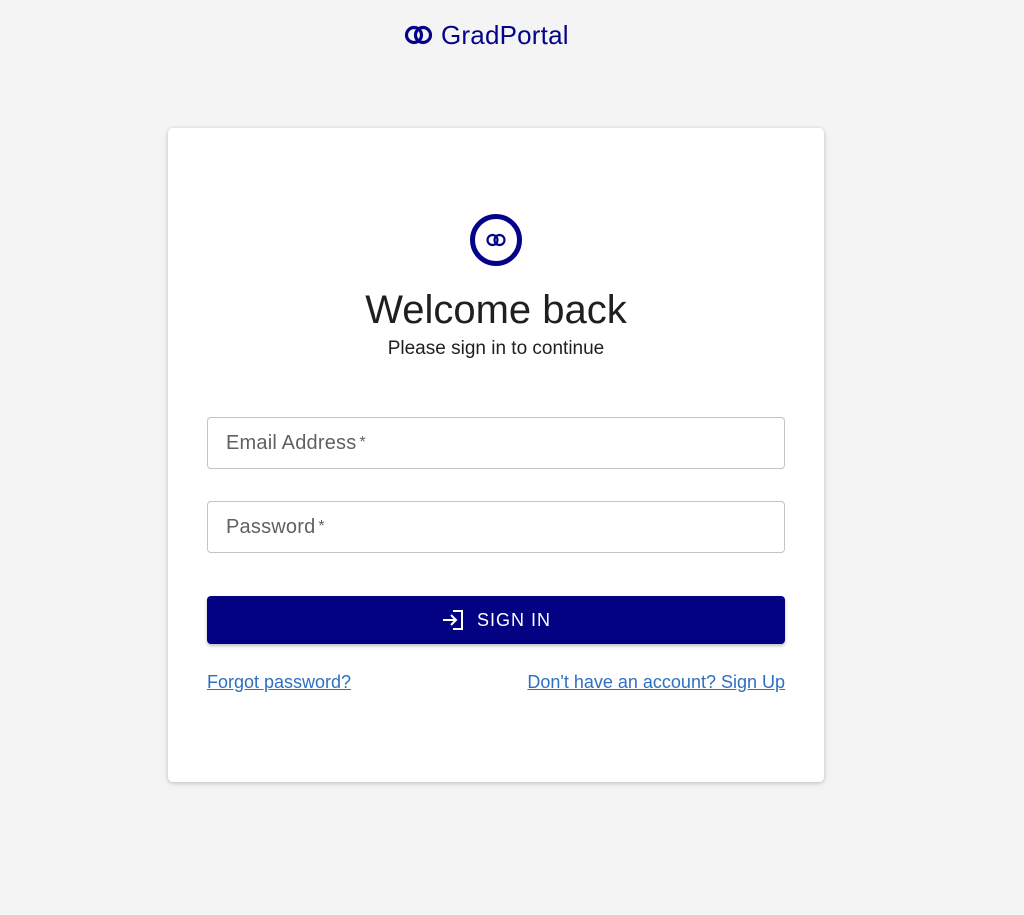 Image resolution: width=1024 pixels, height=915 pixels. Describe the element at coordinates (362, 442) in the screenshot. I see `email-required-marker: *` at that location.